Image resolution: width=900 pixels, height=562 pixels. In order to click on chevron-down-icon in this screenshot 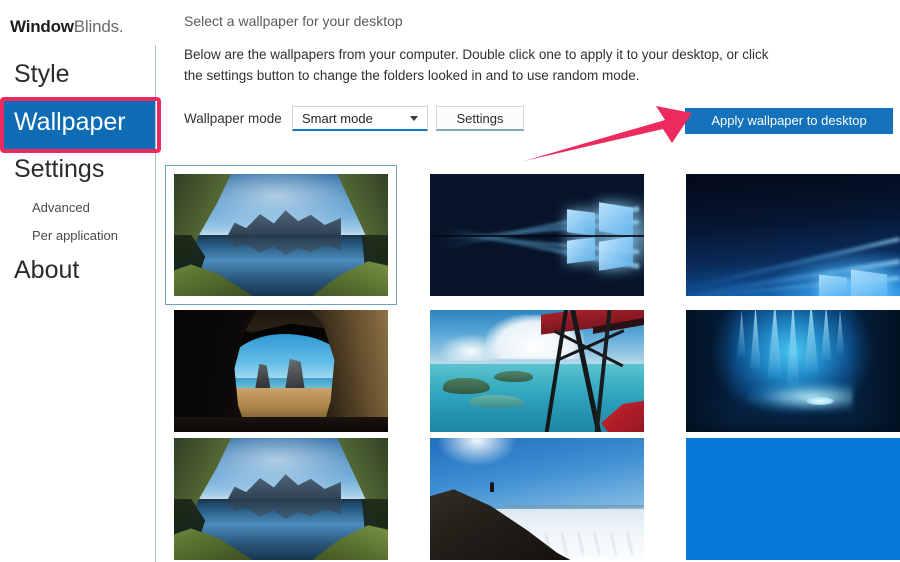, I will do `click(414, 118)`.